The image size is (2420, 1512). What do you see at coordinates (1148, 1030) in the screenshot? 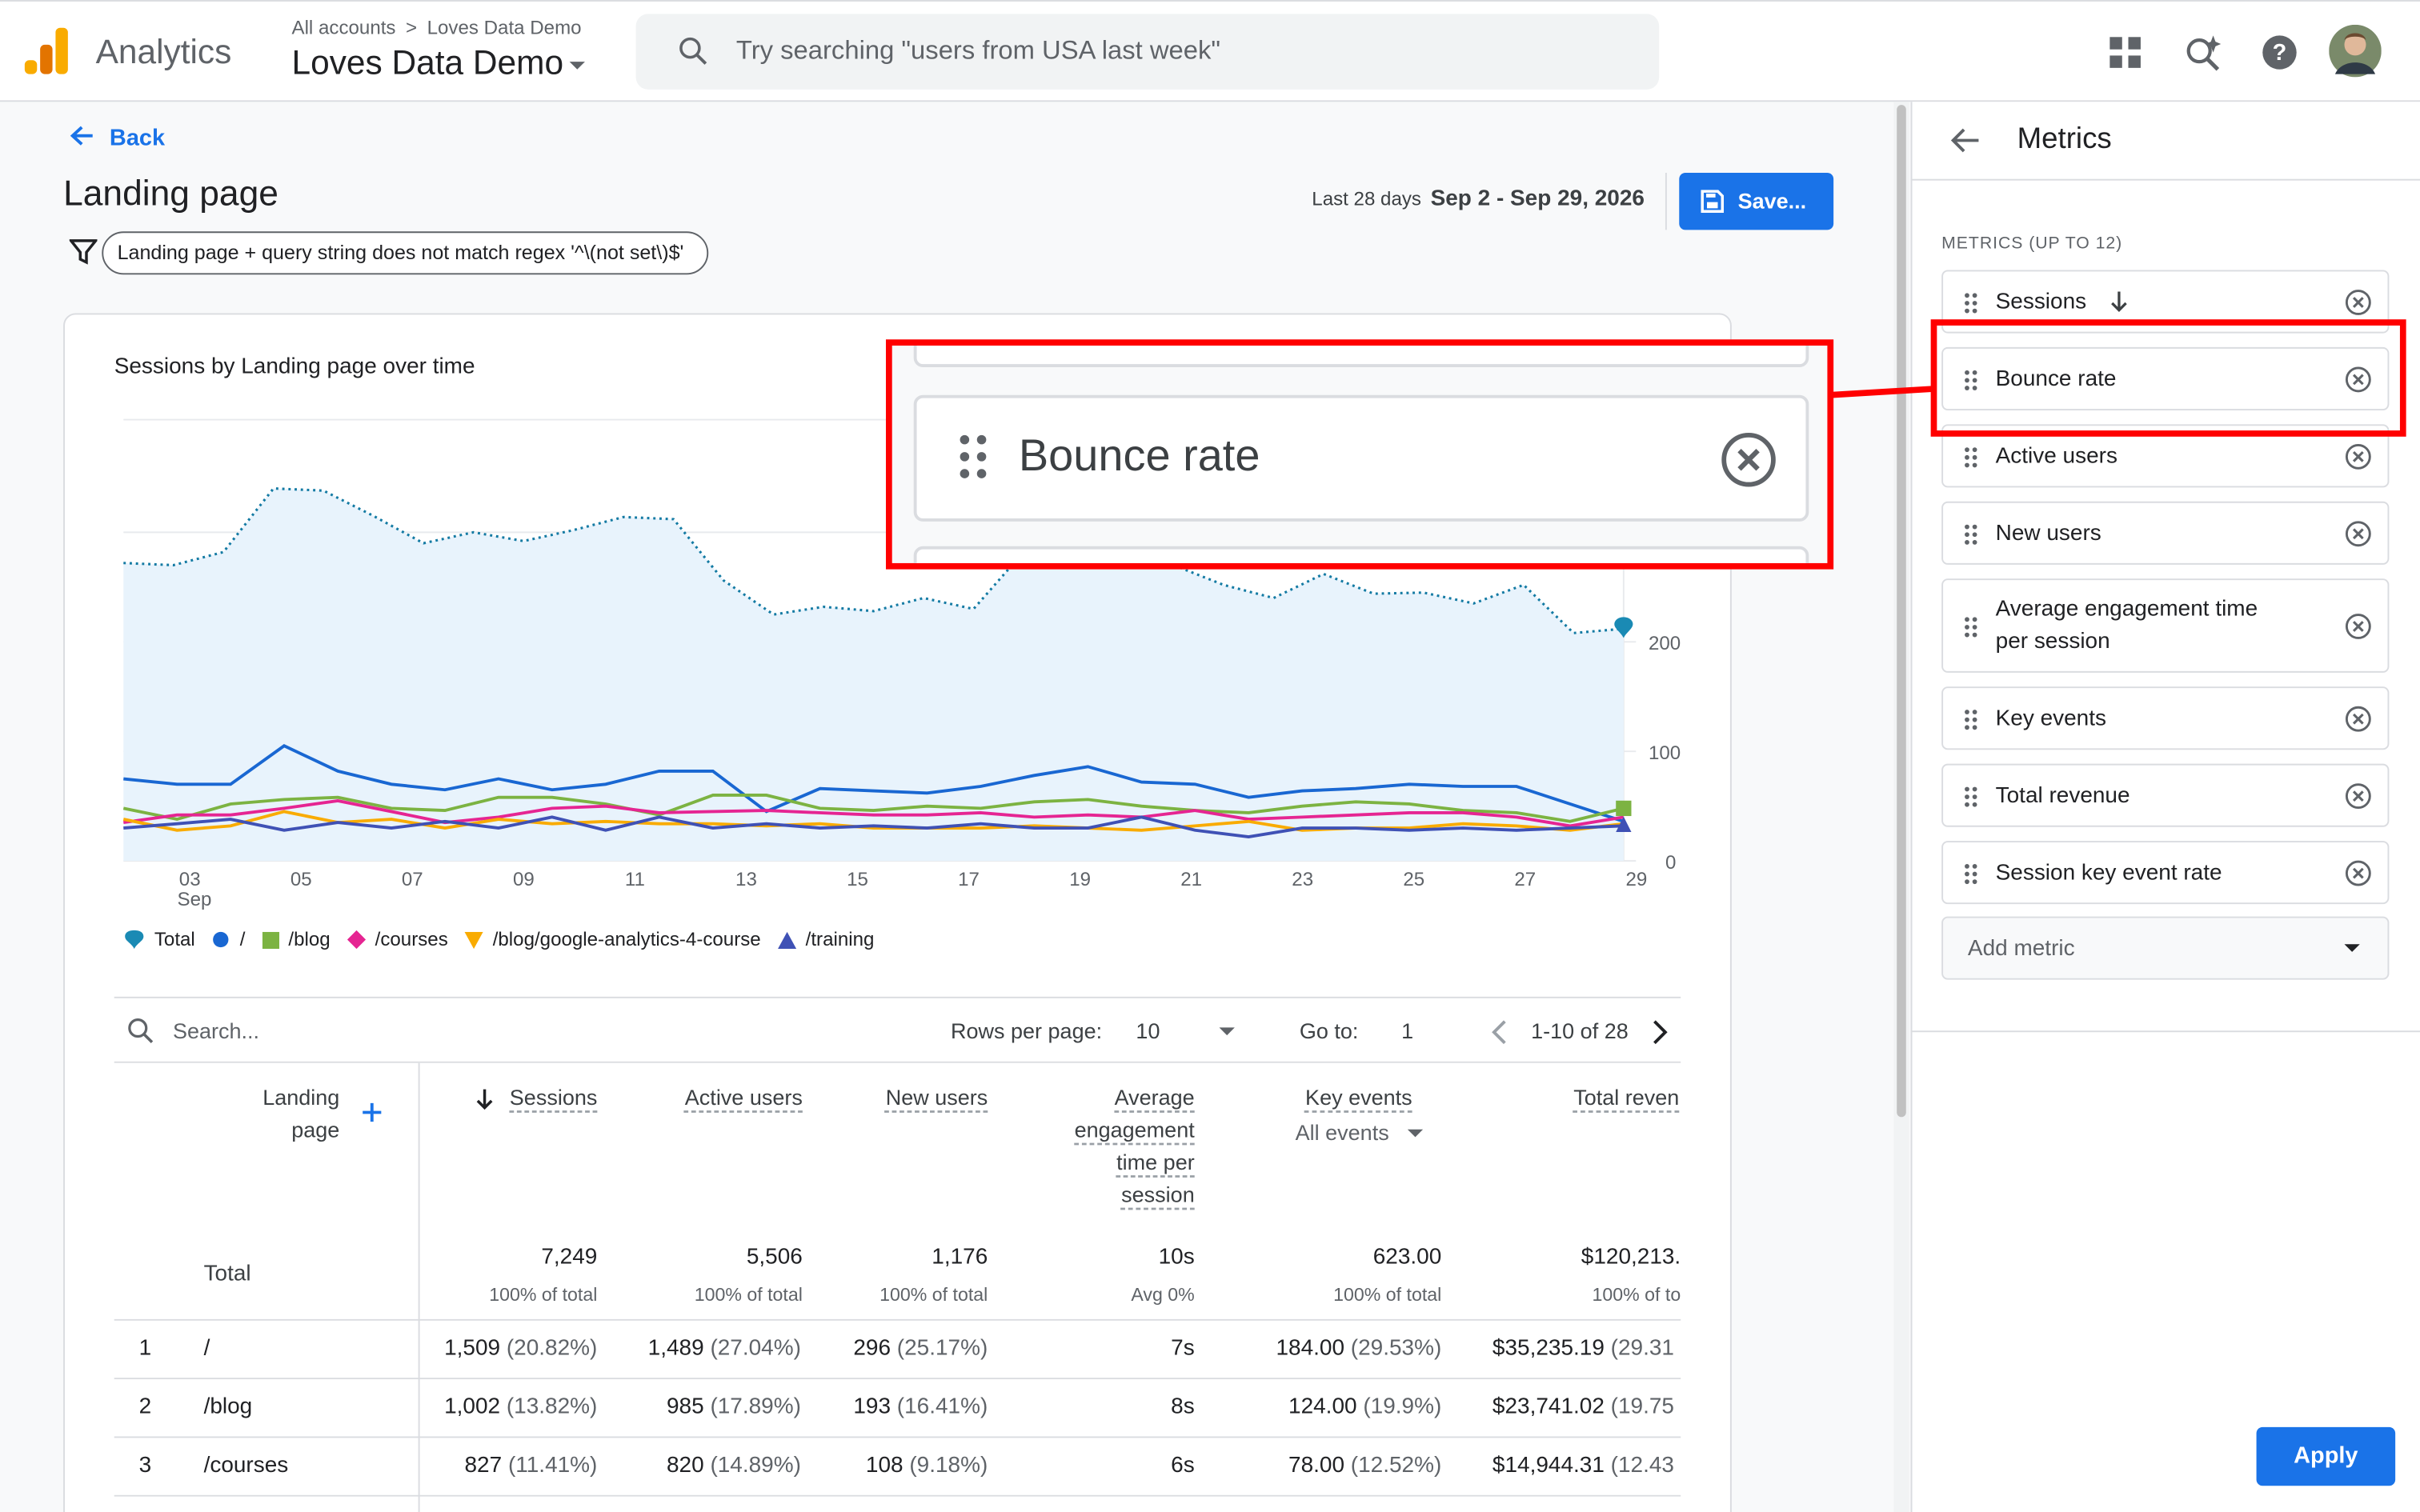
I see `rows-per-page-select: 10` at bounding box center [1148, 1030].